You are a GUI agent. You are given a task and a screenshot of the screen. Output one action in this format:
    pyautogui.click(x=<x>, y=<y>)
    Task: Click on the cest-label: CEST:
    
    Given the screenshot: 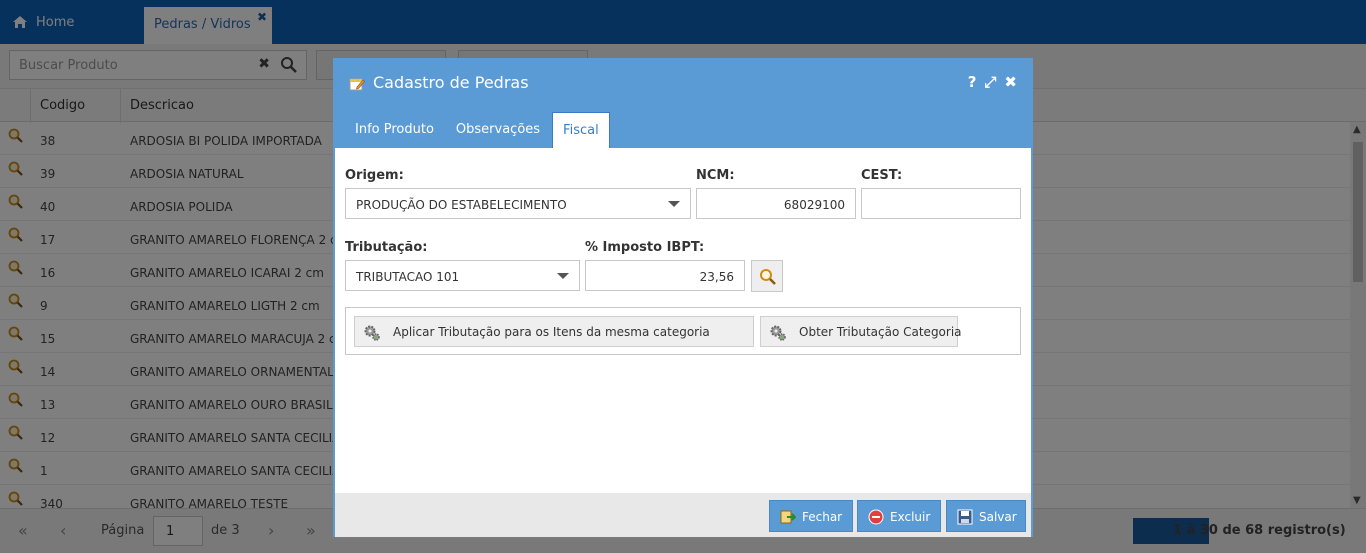 What is the action you would take?
    pyautogui.click(x=882, y=175)
    